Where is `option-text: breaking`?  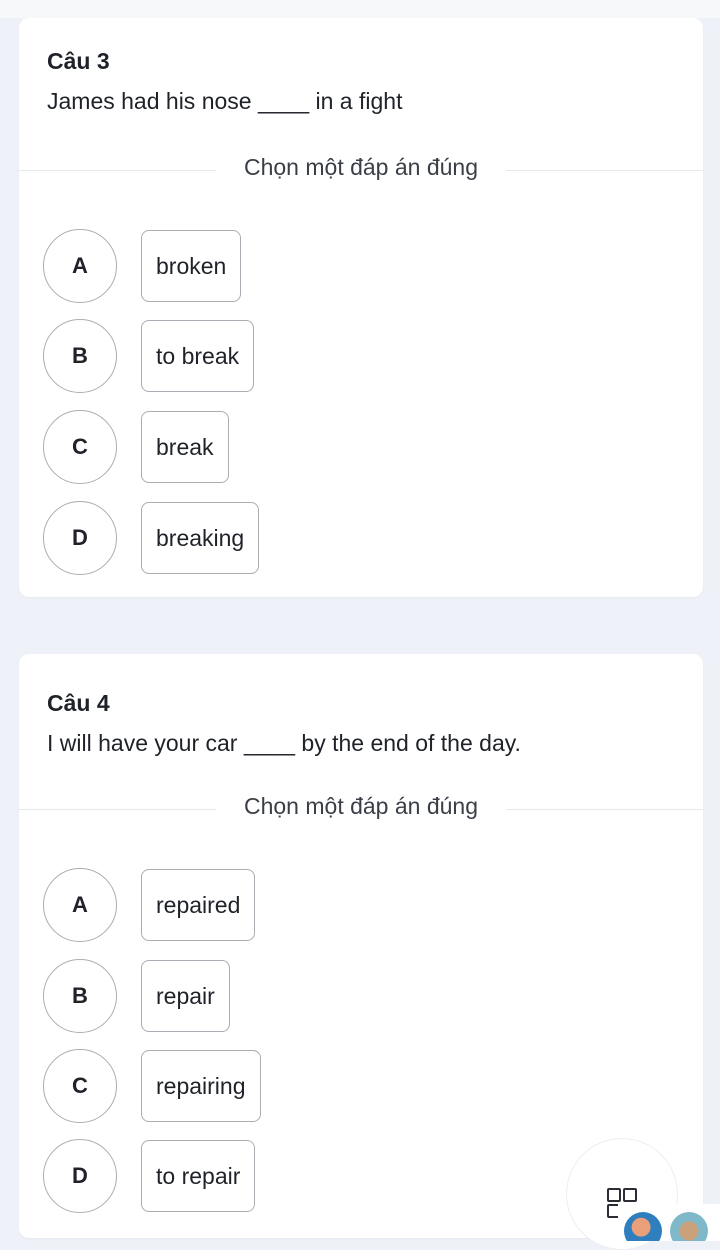 option-text: breaking is located at coordinates (200, 538).